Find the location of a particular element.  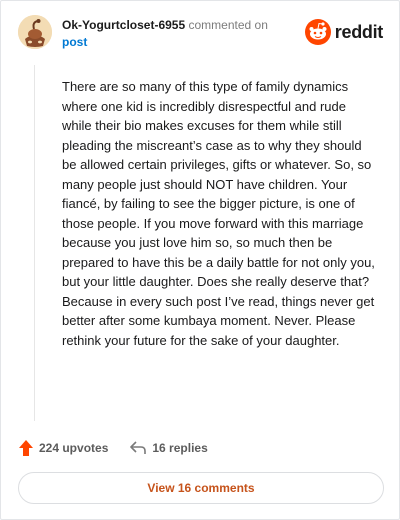

upvote-button: 224 upvotes is located at coordinates (63, 448).